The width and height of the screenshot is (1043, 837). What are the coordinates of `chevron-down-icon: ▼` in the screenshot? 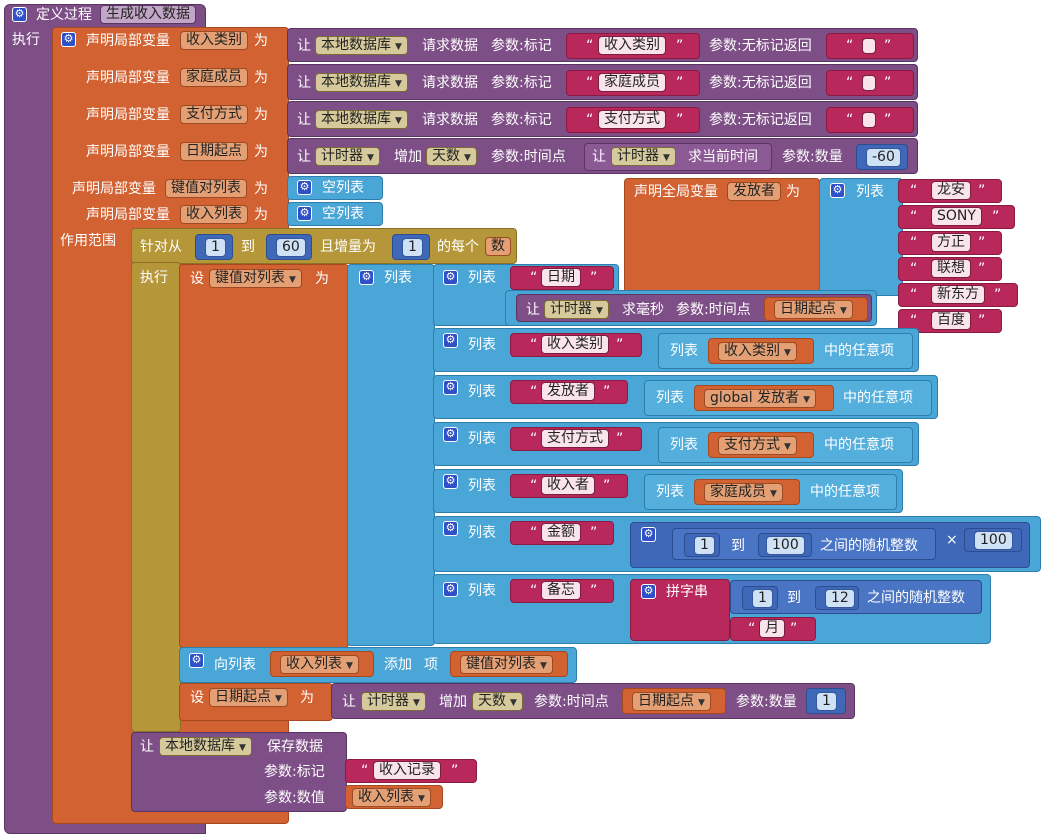 It's located at (843, 311).